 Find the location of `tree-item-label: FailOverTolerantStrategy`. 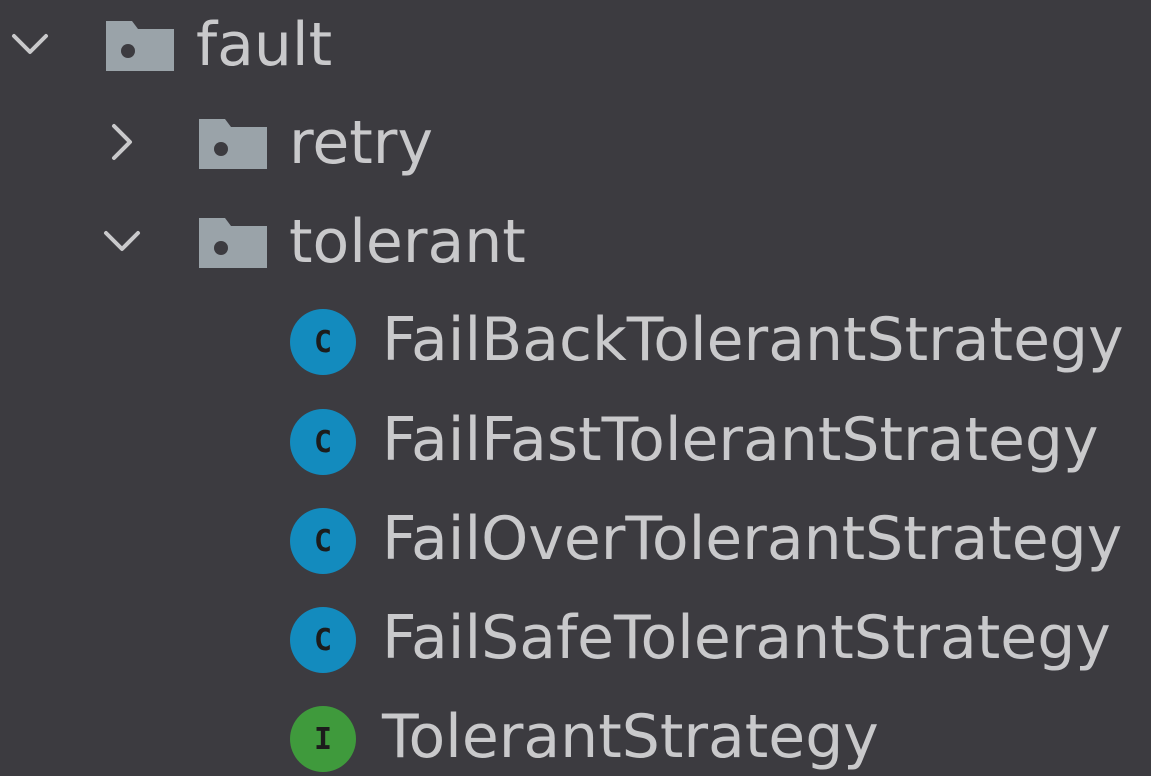

tree-item-label: FailOverTolerantStrategy is located at coordinates (752, 539).